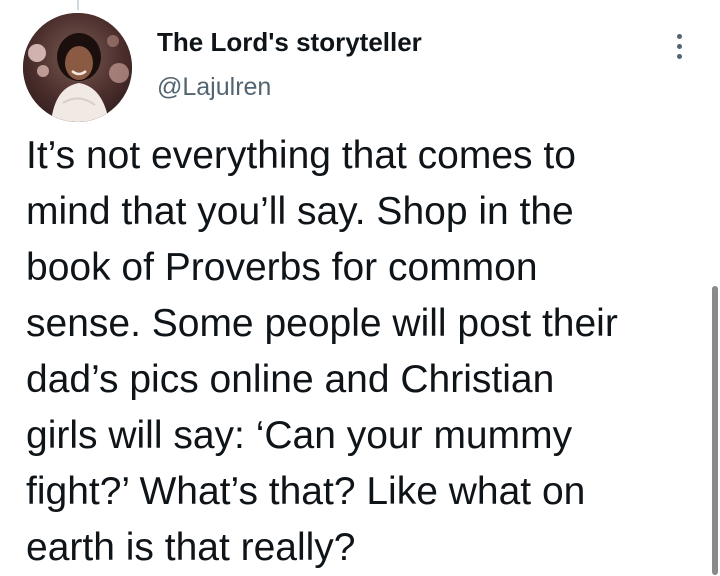  I want to click on thread-connector-line, so click(78, 5).